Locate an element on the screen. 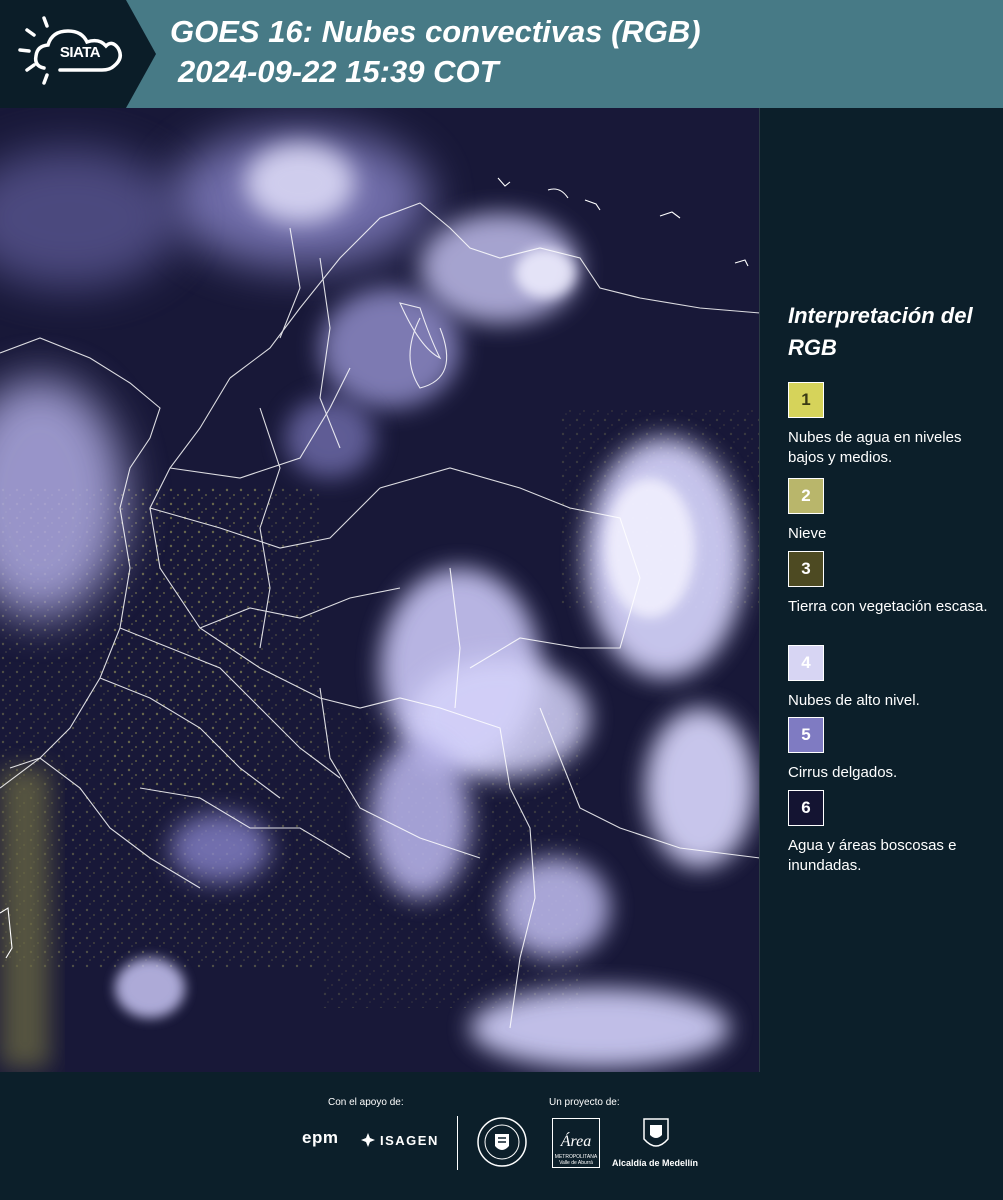 This screenshot has width=1003, height=1200. page-title: GOES 16: Nubes convectivas (RGB) is located at coordinates (435, 31).